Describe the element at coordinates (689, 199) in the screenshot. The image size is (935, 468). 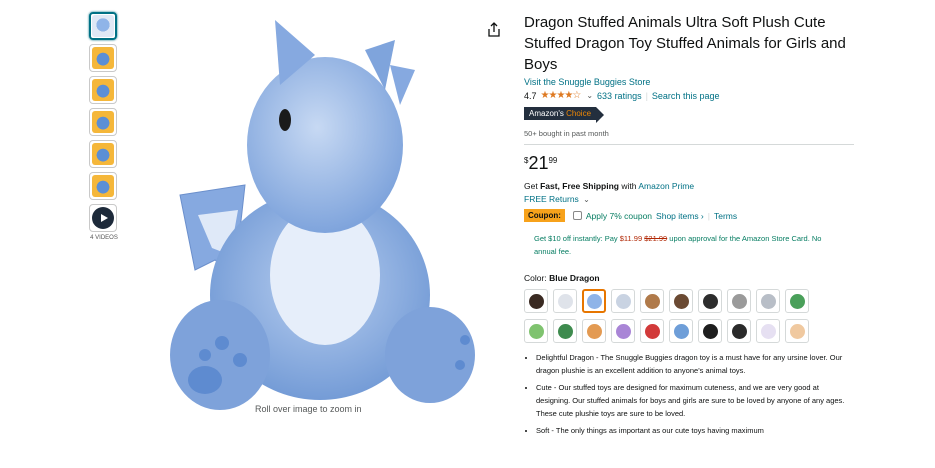
I see `free-returns-link: FREE Returns ⌄` at that location.